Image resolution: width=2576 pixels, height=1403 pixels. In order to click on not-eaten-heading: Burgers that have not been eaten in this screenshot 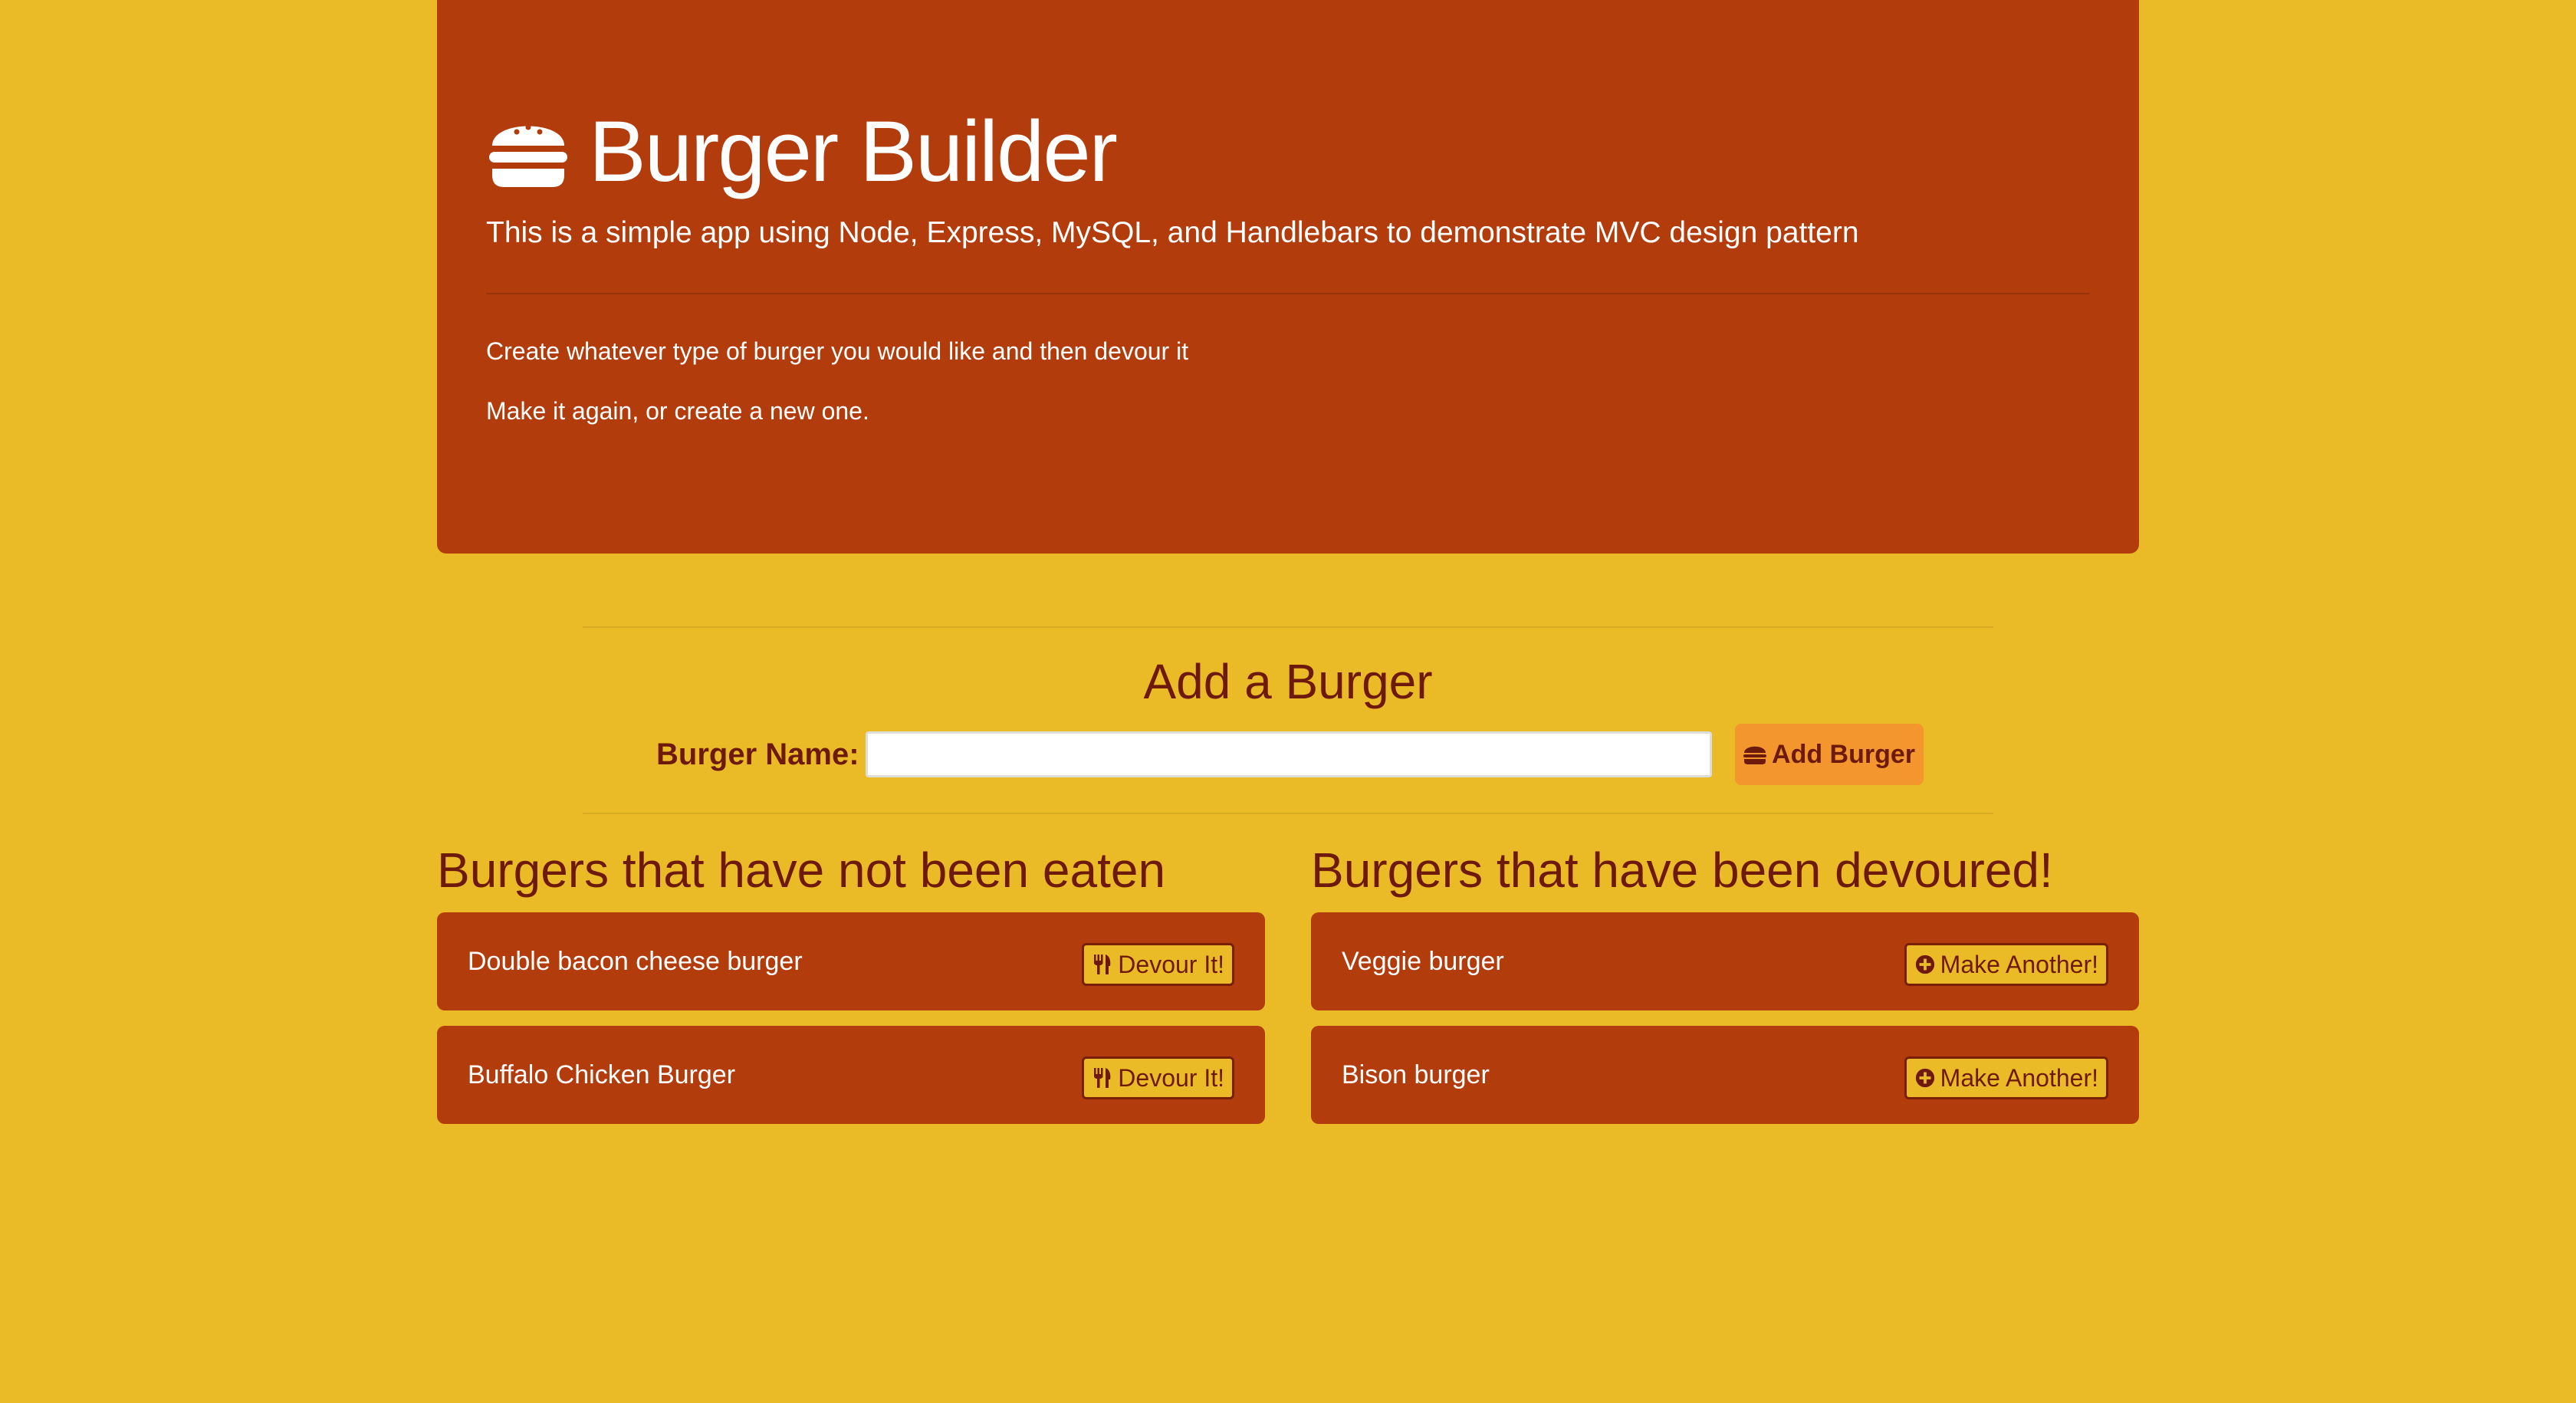, I will do `click(802, 871)`.